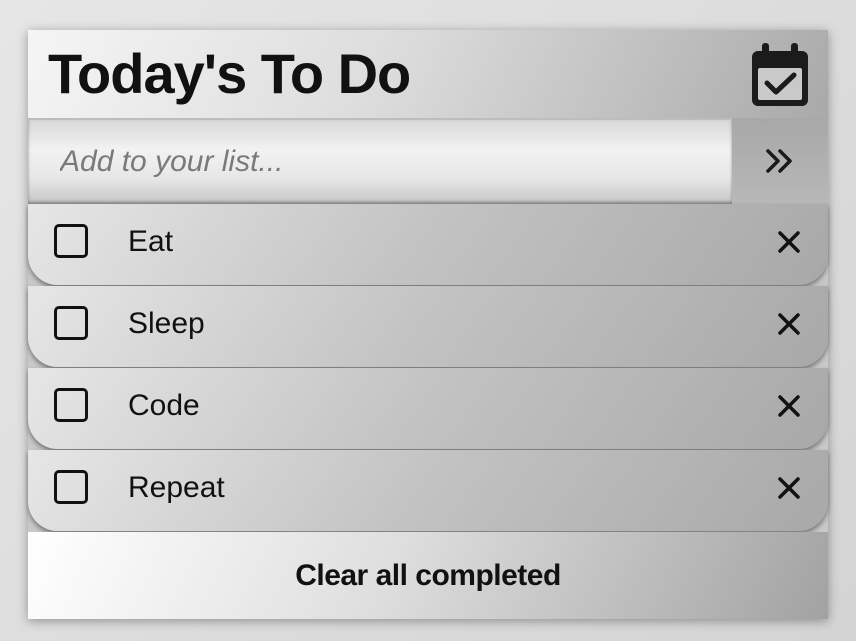 Image resolution: width=856 pixels, height=641 pixels. What do you see at coordinates (780, 75) in the screenshot?
I see `calendar-check-icon` at bounding box center [780, 75].